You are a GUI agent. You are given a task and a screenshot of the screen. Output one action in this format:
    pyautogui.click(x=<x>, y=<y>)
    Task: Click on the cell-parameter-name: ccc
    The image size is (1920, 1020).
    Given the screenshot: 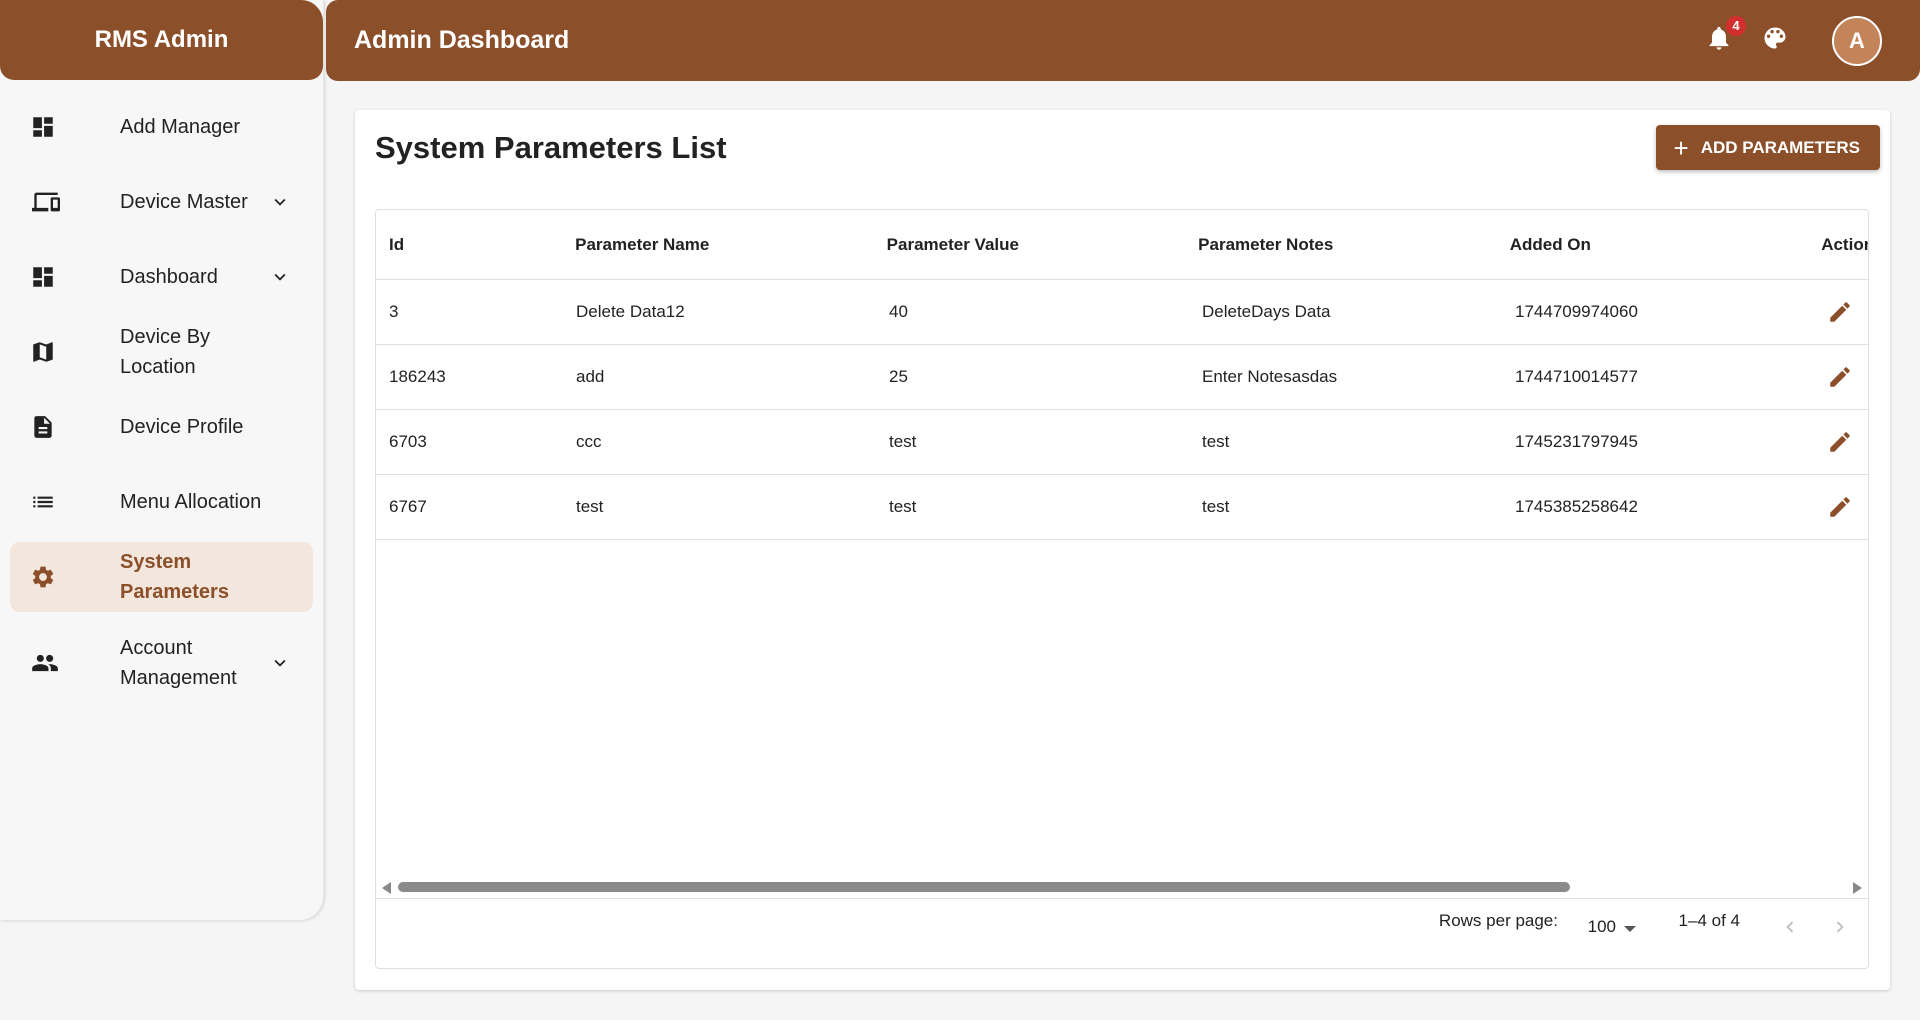 What is the action you would take?
    pyautogui.click(x=589, y=441)
    